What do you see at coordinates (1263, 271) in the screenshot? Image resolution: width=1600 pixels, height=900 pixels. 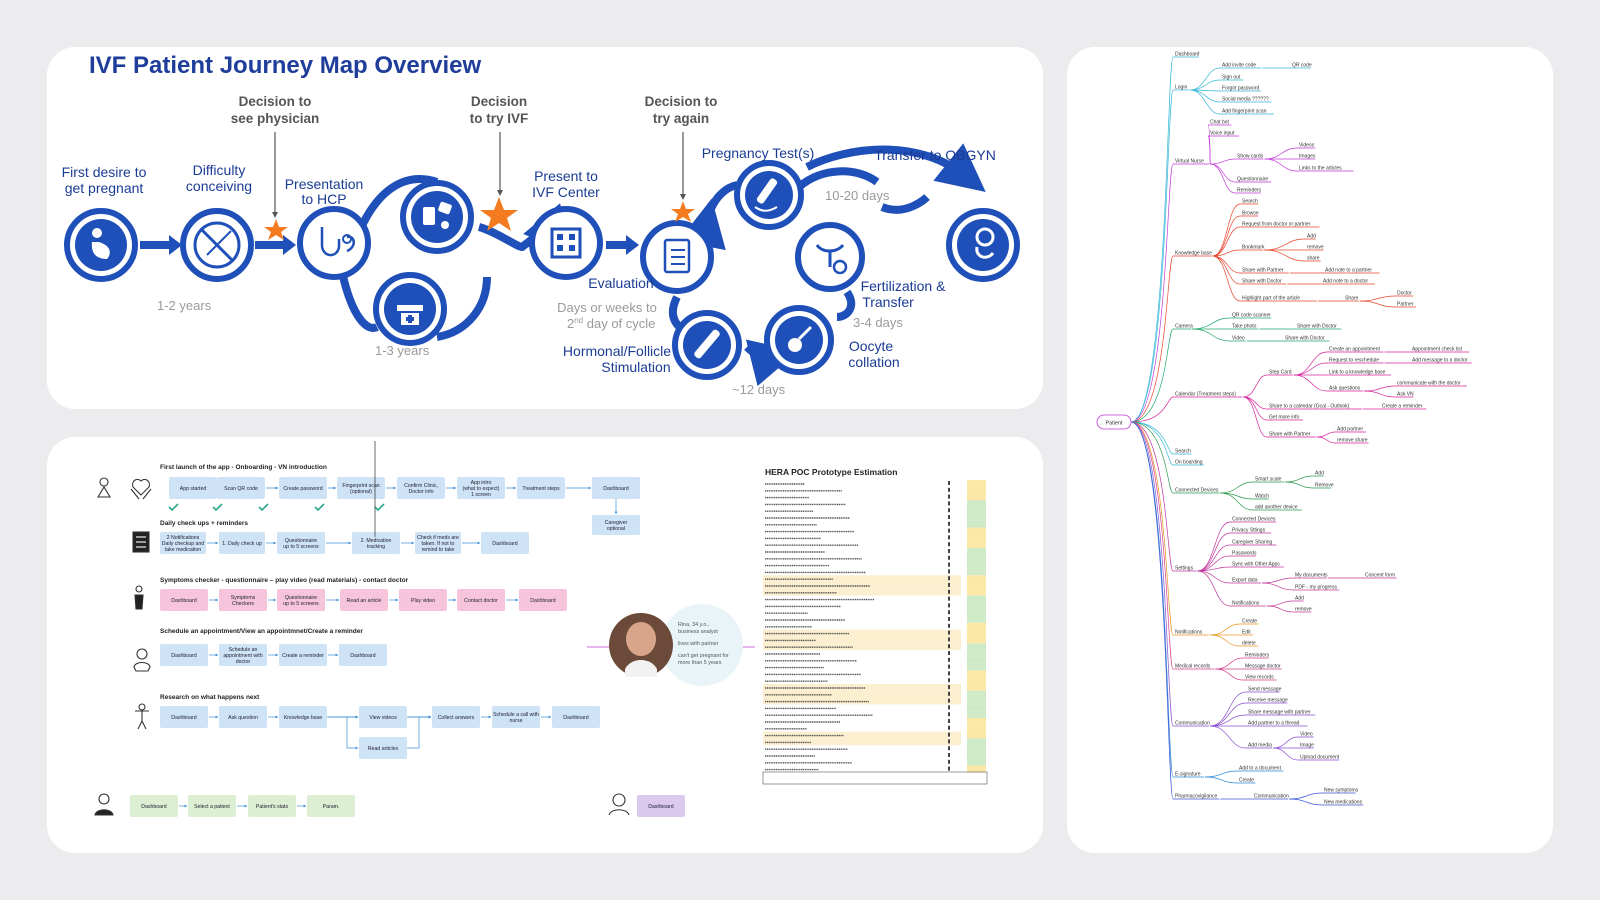 I see `mindmap-node-share-partner: Share with Partner` at bounding box center [1263, 271].